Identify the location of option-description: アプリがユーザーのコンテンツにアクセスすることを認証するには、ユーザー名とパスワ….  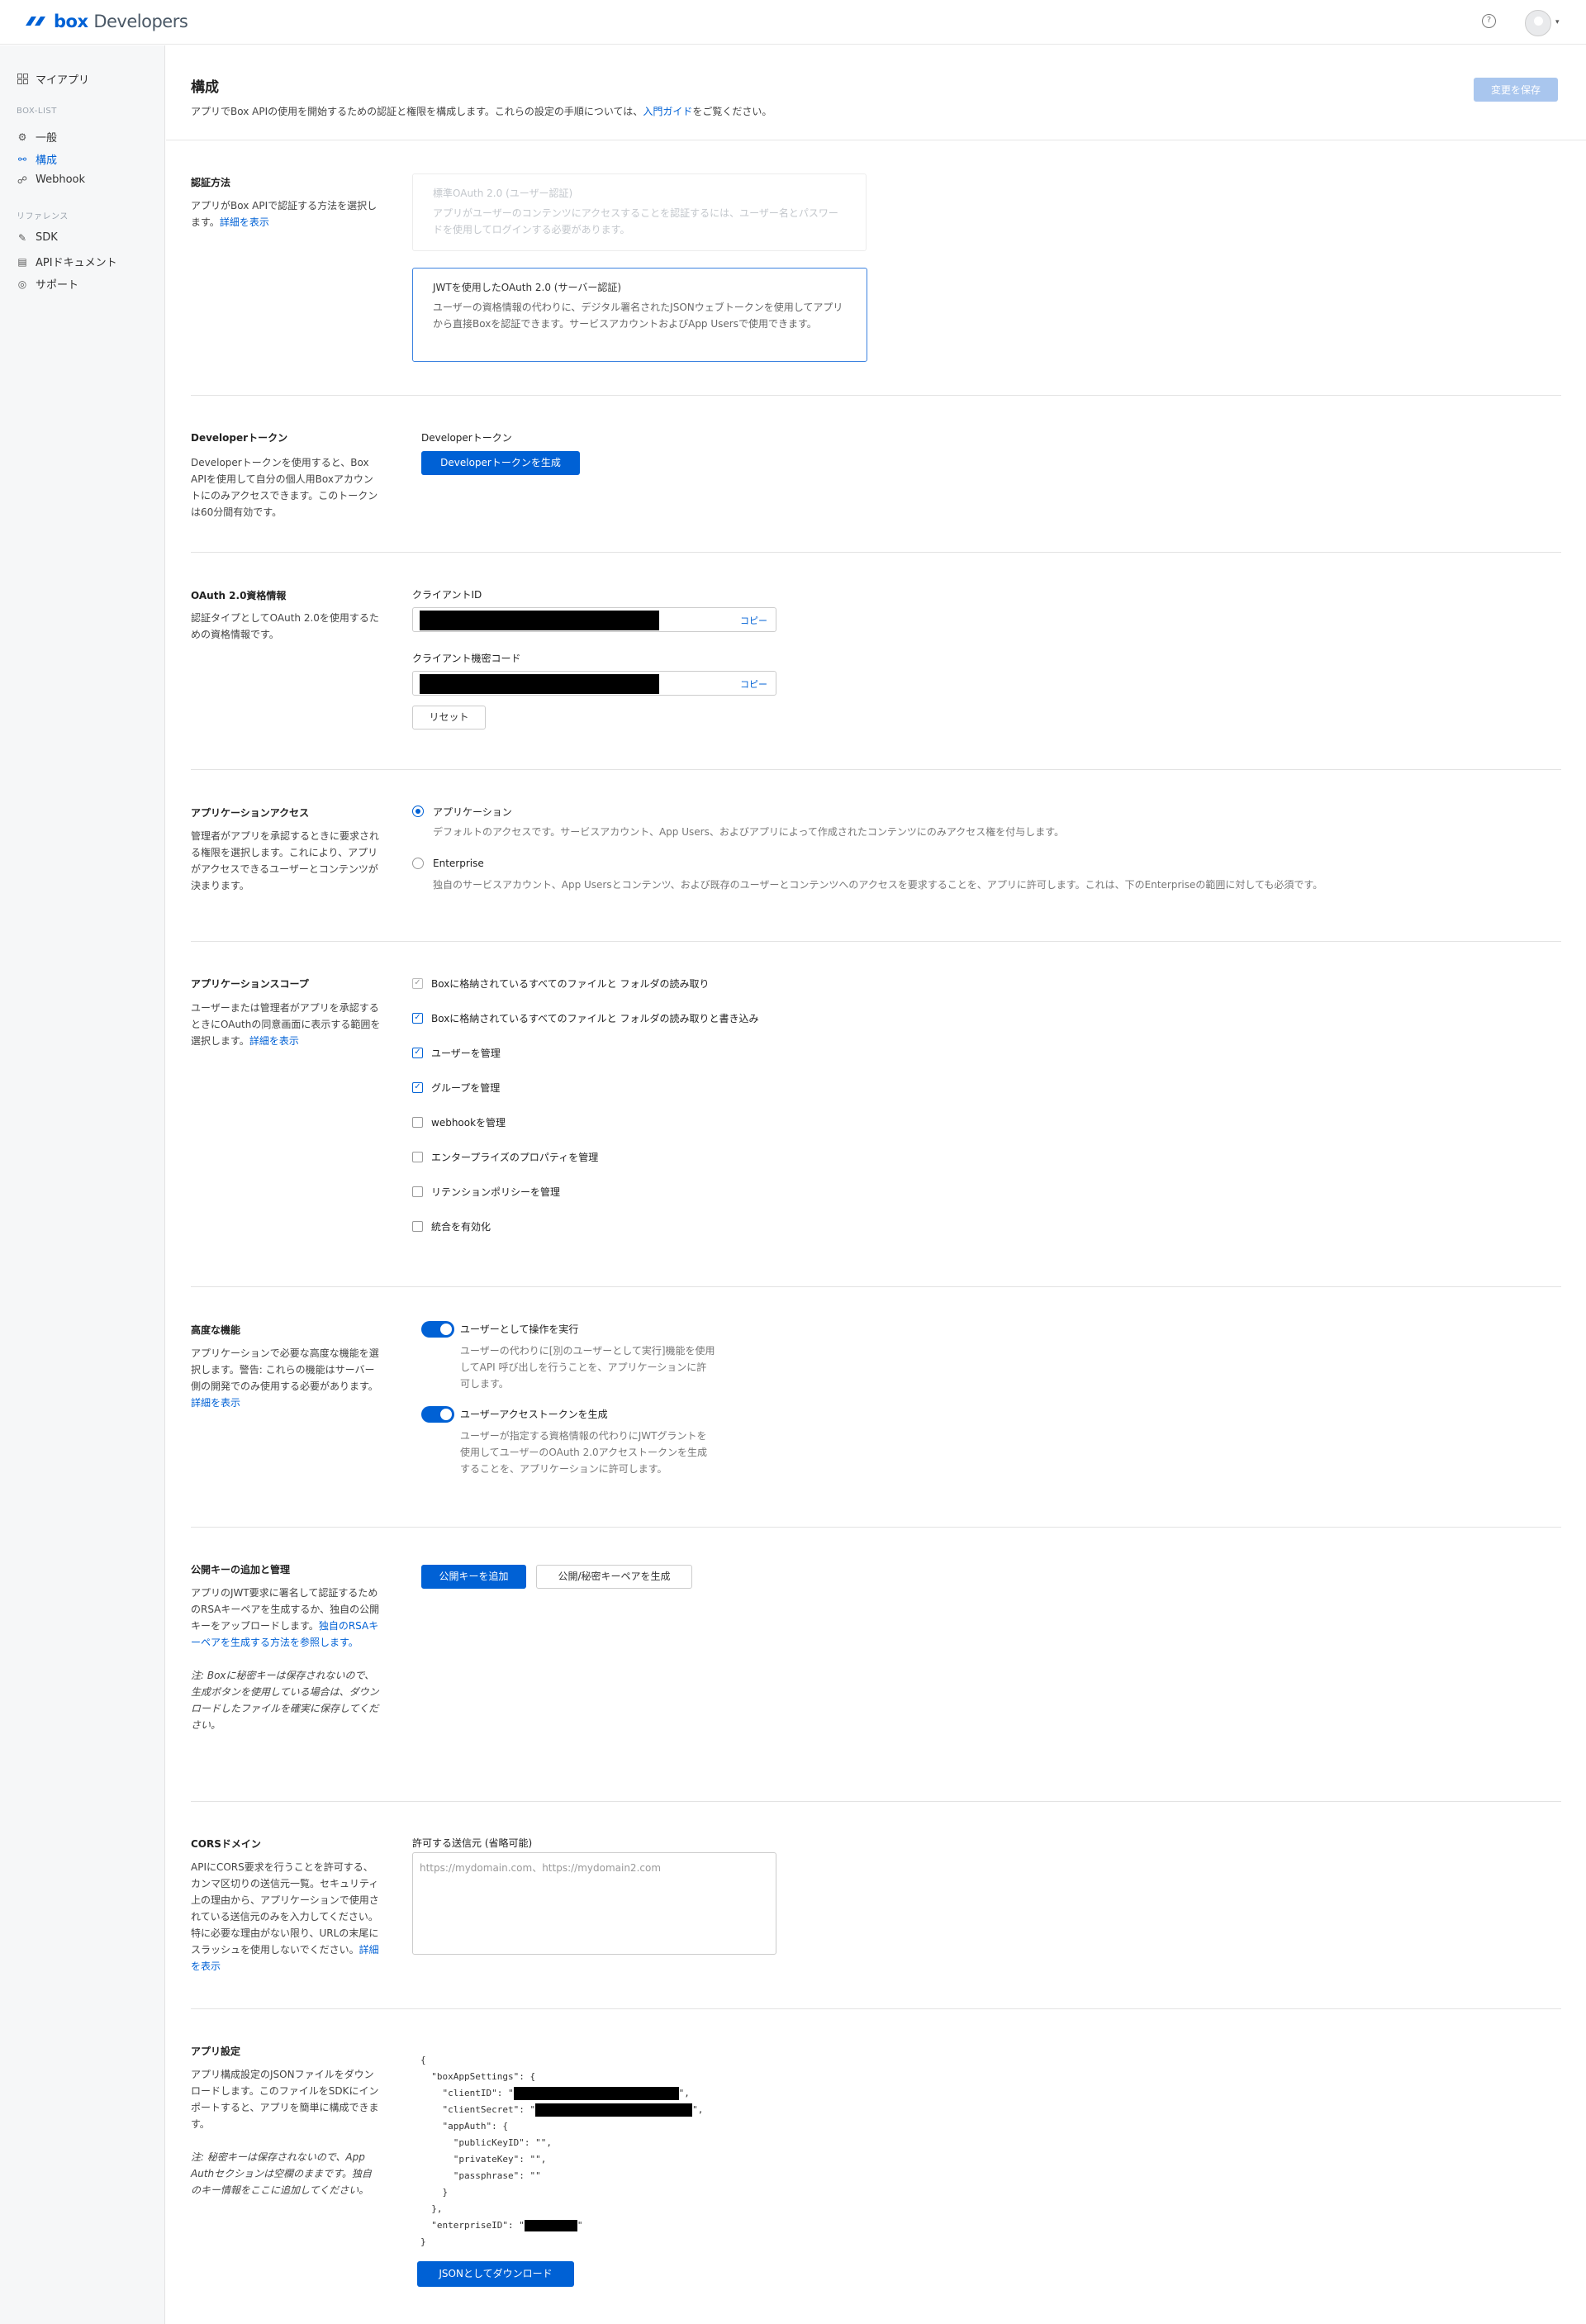
(635, 221).